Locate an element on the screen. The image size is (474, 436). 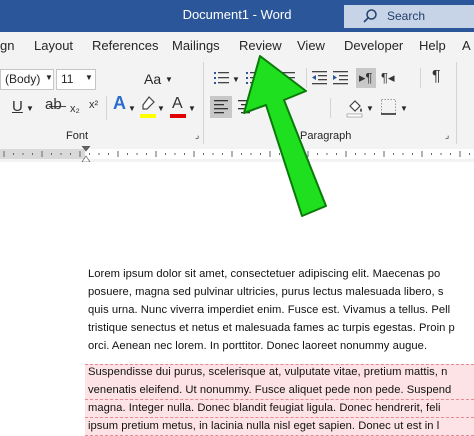
annotation-arrow is located at coordinates (285, 136).